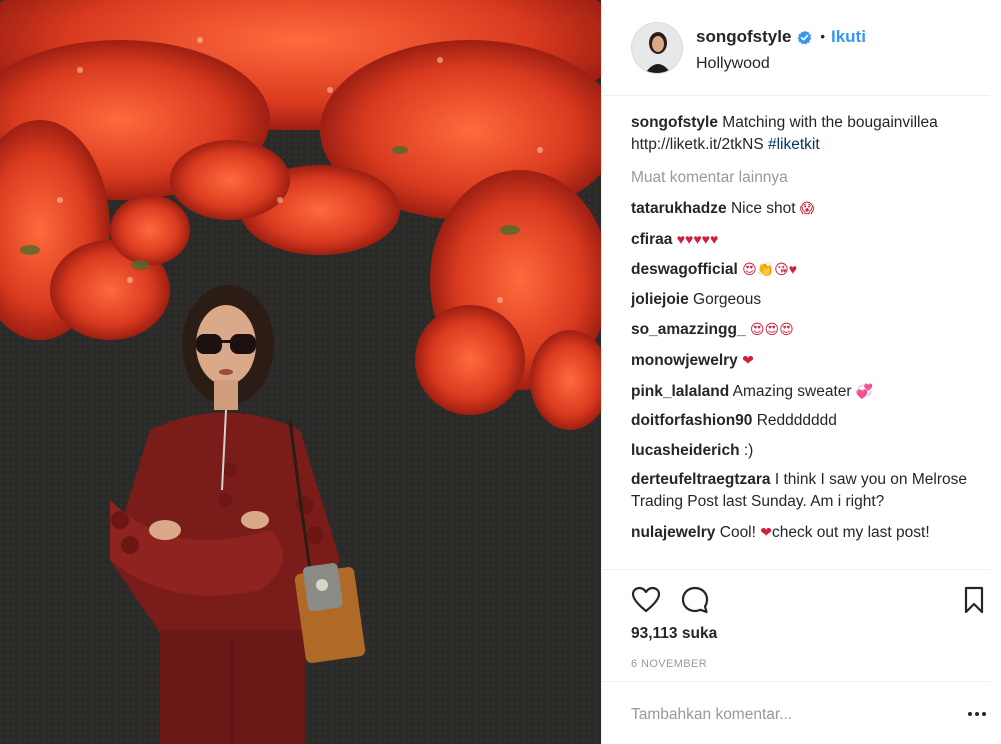  Describe the element at coordinates (680, 391) in the screenshot. I see `comment-username: pink_lalaland` at that location.